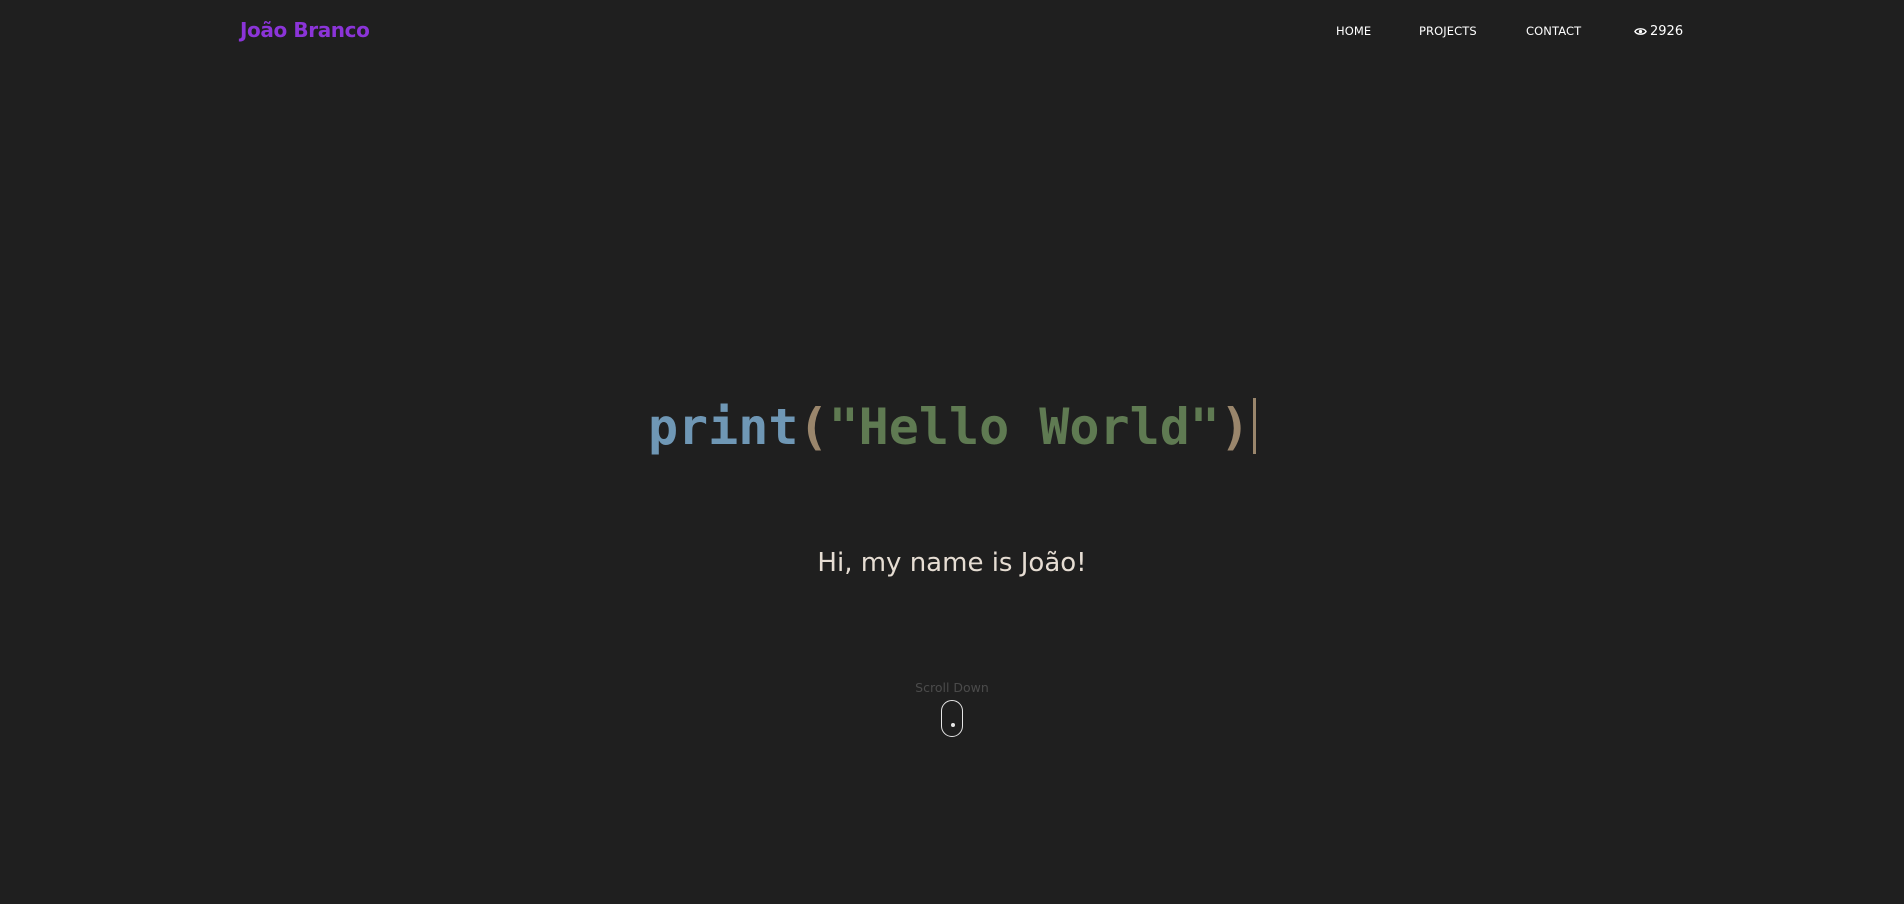 The width and height of the screenshot is (1904, 904). Describe the element at coordinates (952, 725) in the screenshot. I see `mouse-wheel-dot` at that location.